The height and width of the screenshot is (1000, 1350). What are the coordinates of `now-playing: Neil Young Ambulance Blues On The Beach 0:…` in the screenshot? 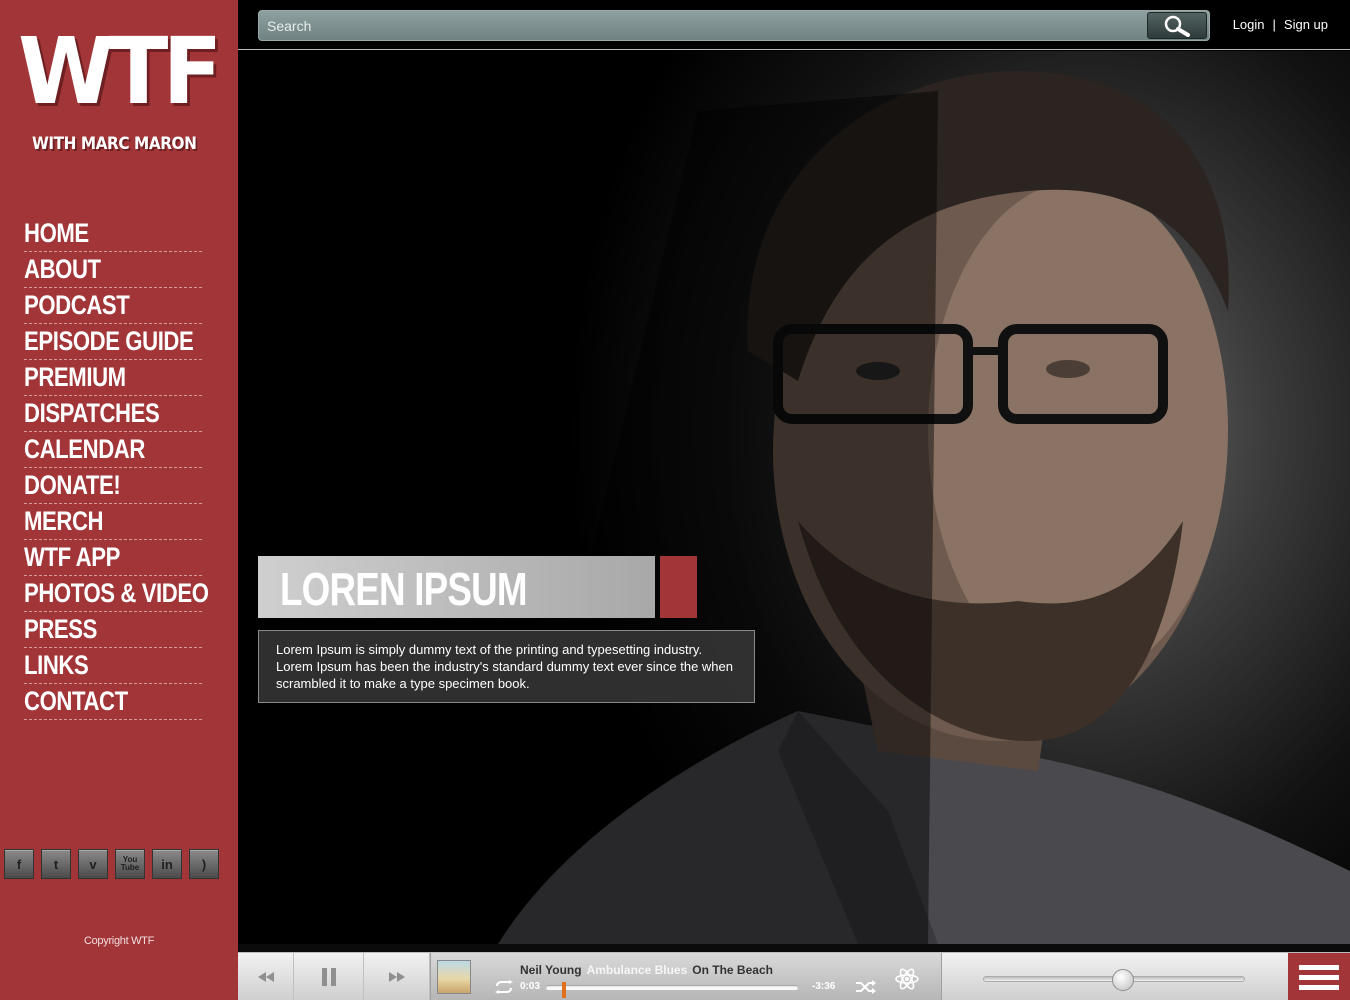 It's located at (686, 976).